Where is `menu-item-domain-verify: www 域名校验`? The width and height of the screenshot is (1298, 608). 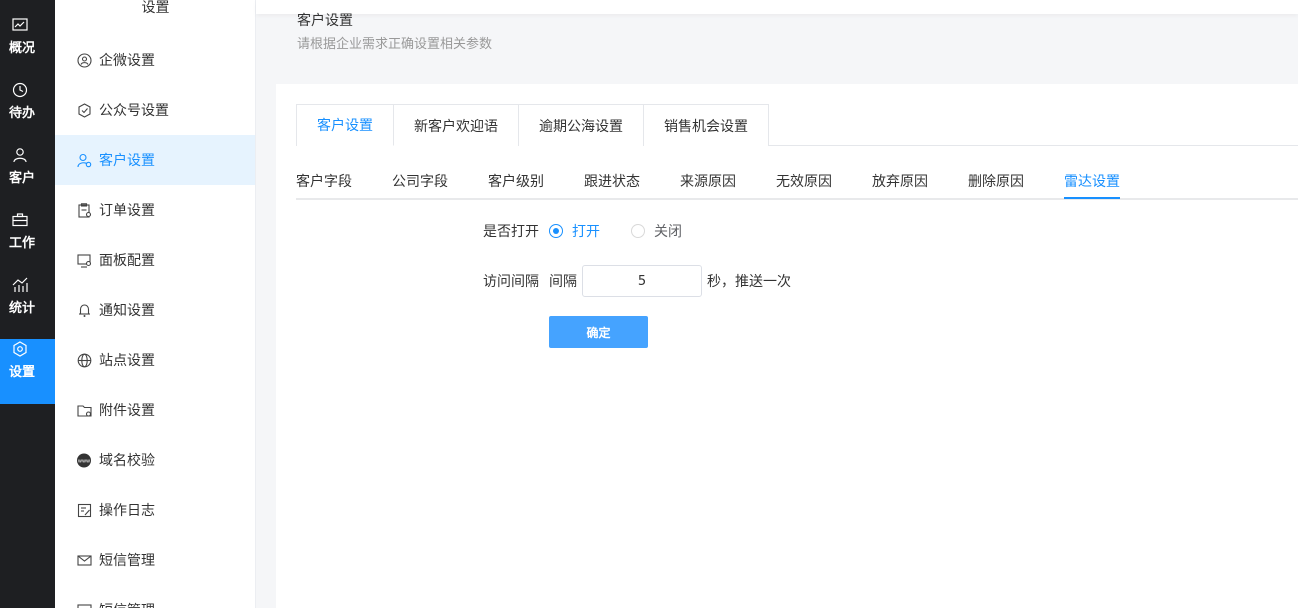 menu-item-domain-verify: www 域名校验 is located at coordinates (155, 460).